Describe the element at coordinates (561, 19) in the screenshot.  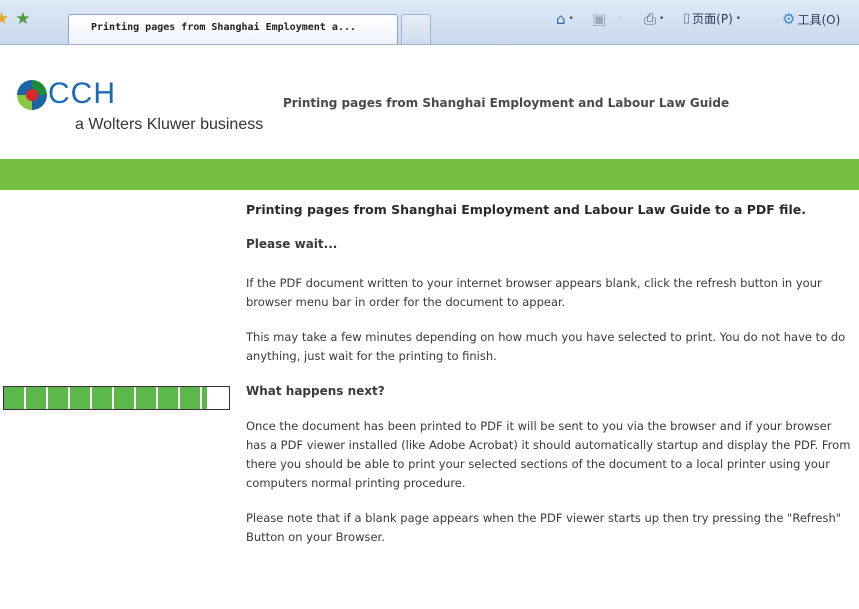
I see `home-icon: ⌂` at that location.